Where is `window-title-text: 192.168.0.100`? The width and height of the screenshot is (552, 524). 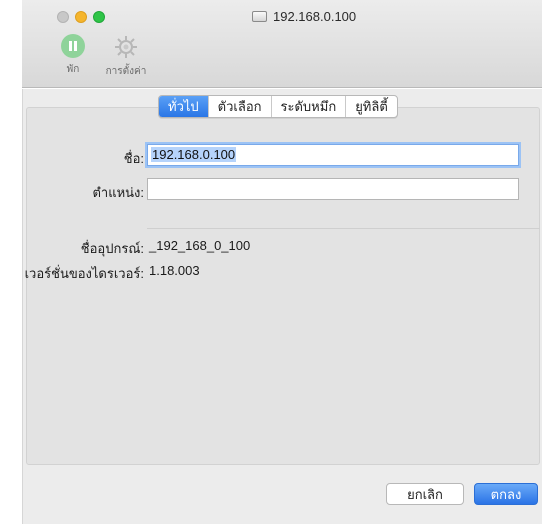 window-title-text: 192.168.0.100 is located at coordinates (315, 16).